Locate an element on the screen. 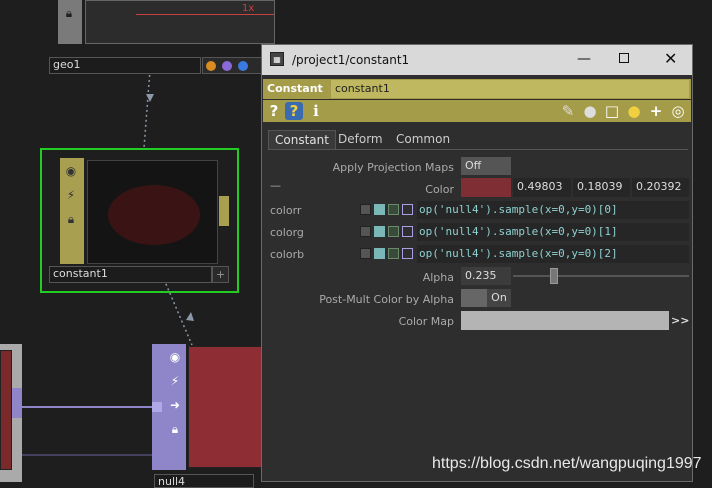 This screenshot has width=712, height=488. op-name-field: constant1 is located at coordinates (510, 89).